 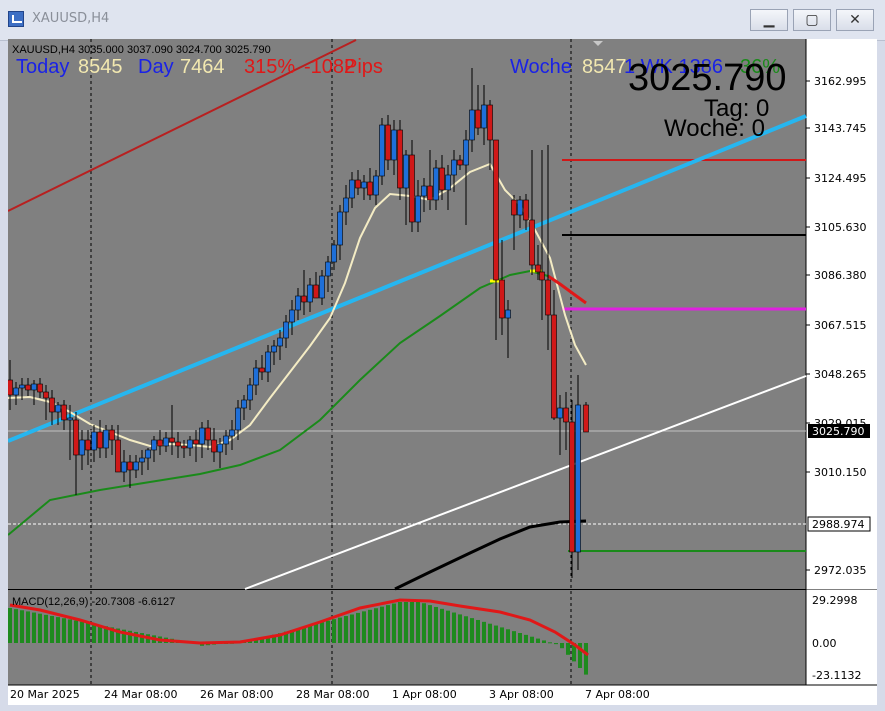 I want to click on price-tick: 3048.265, so click(x=840, y=374).